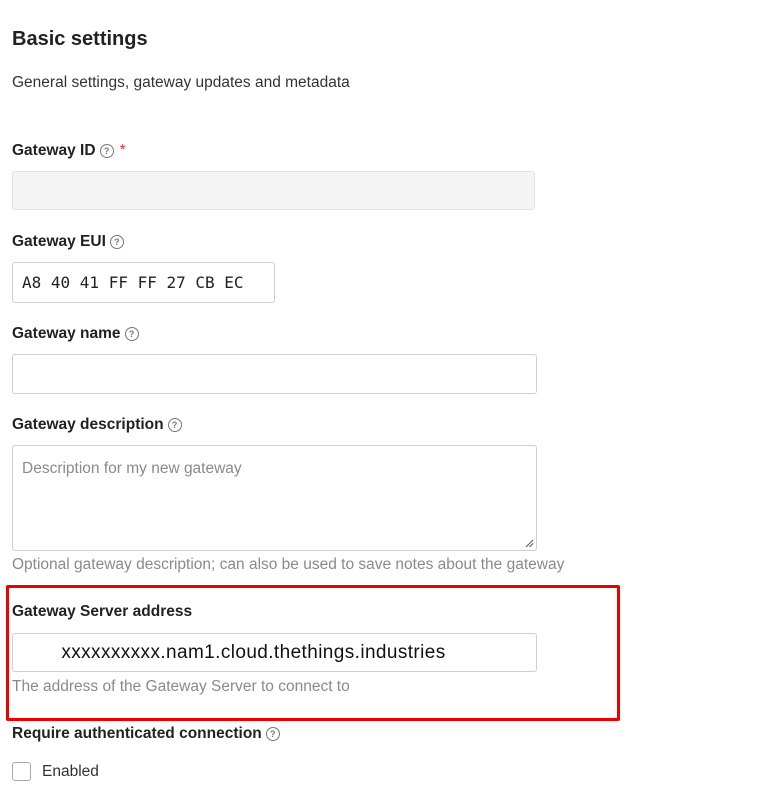  Describe the element at coordinates (137, 733) in the screenshot. I see `require-authenticated-connection-label-text: Require authenticated connection` at that location.